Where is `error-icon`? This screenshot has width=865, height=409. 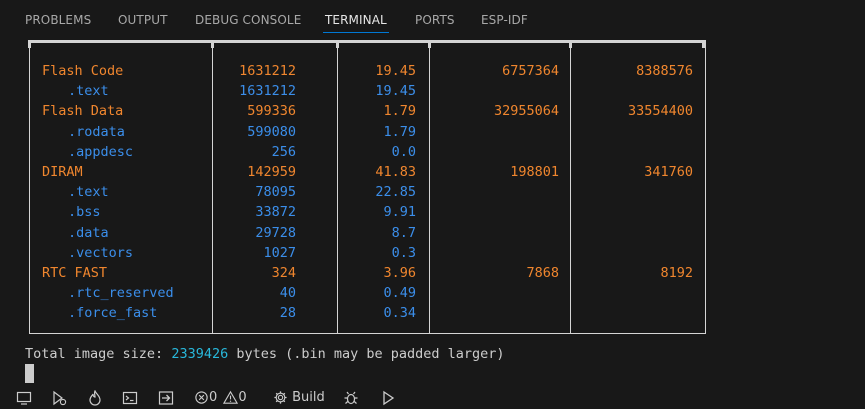 error-icon is located at coordinates (201, 397).